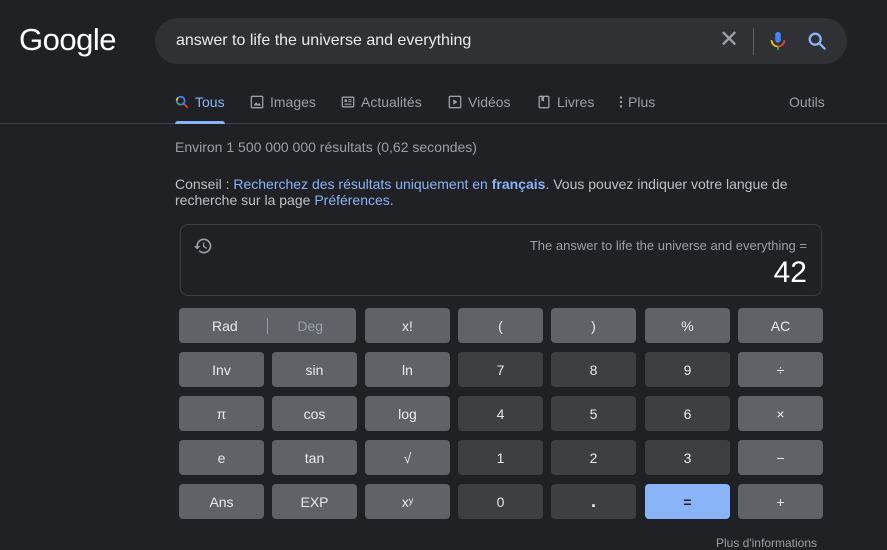 The image size is (887, 550). What do you see at coordinates (455, 102) in the screenshot?
I see `play-icon` at bounding box center [455, 102].